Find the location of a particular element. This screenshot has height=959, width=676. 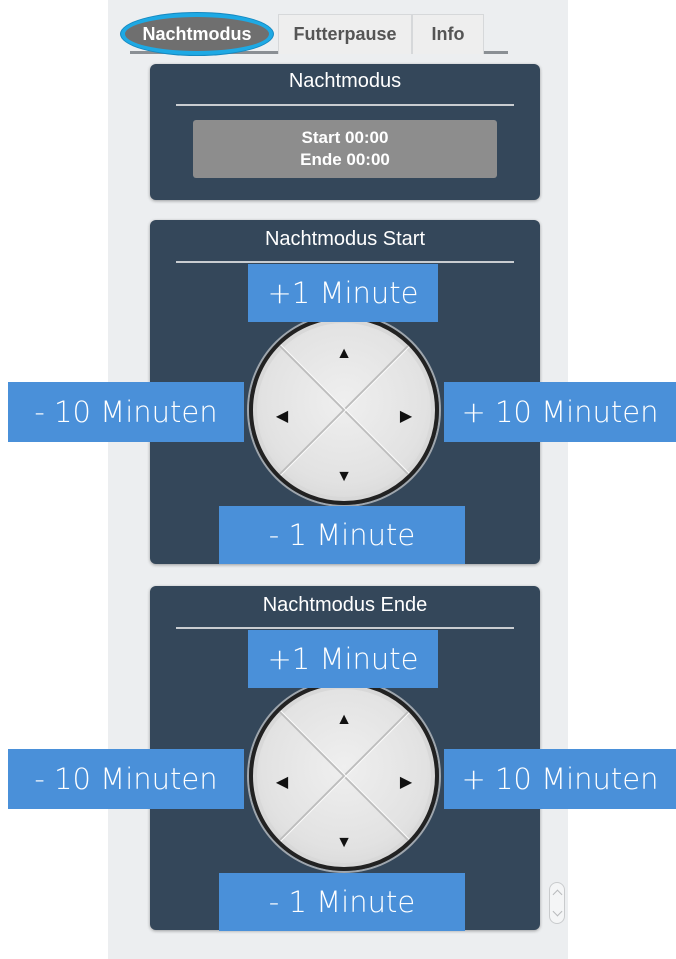

end-panel-title: Nachtmodus Ende is located at coordinates (345, 605).